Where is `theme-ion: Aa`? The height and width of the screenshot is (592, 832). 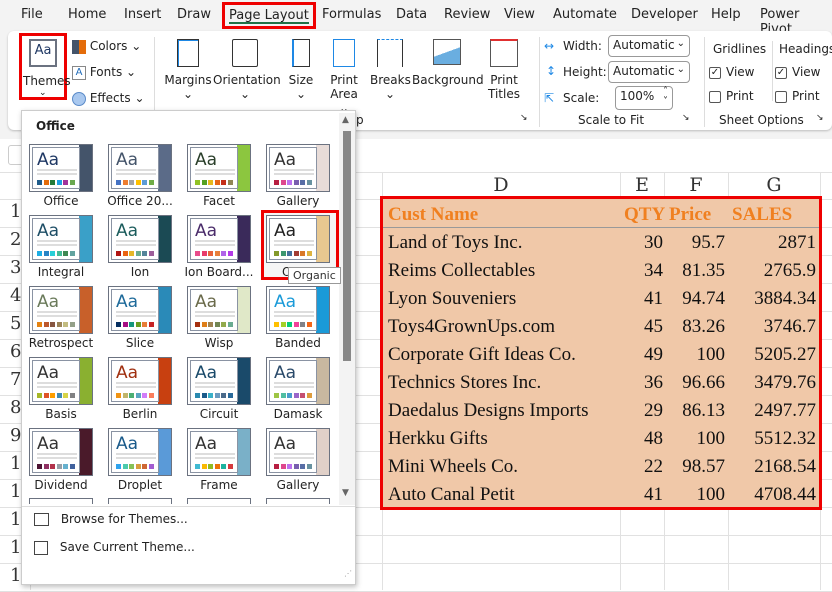 theme-ion: Aa is located at coordinates (140, 239).